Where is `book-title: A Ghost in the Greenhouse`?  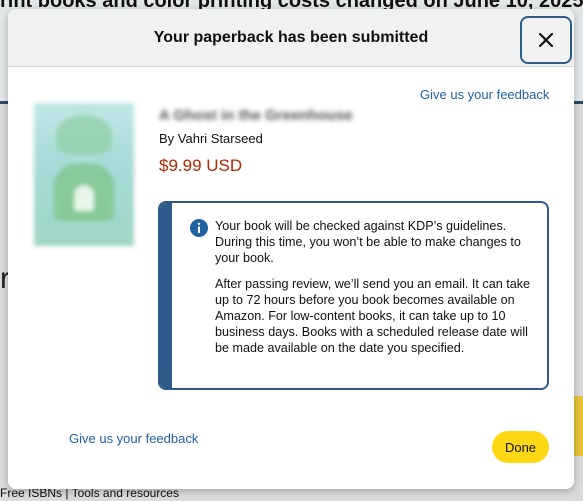
book-title: A Ghost in the Greenhouse is located at coordinates (256, 115).